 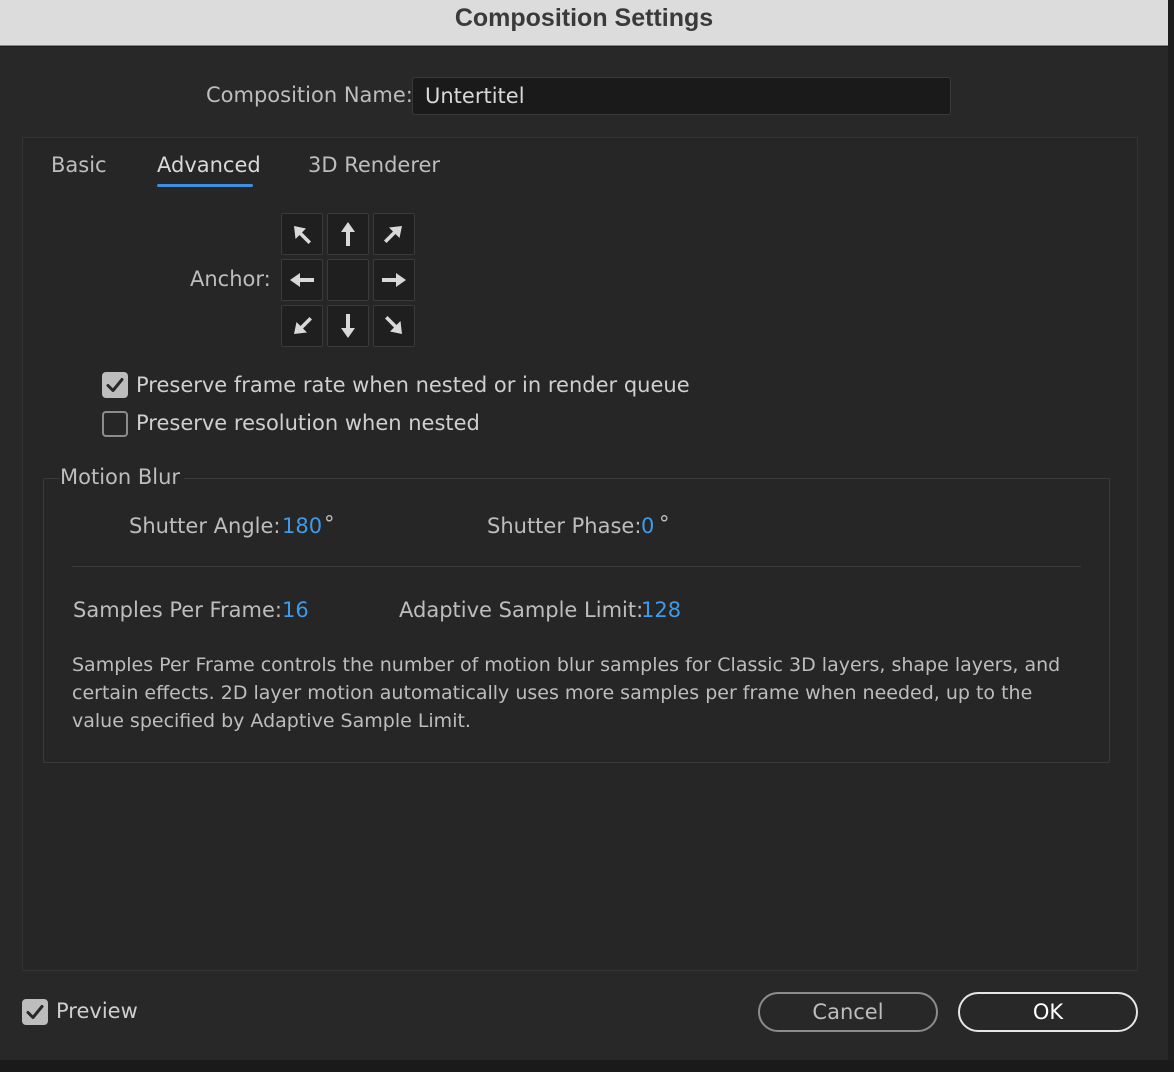 I want to click on ok-button: OK, so click(x=1048, y=1012).